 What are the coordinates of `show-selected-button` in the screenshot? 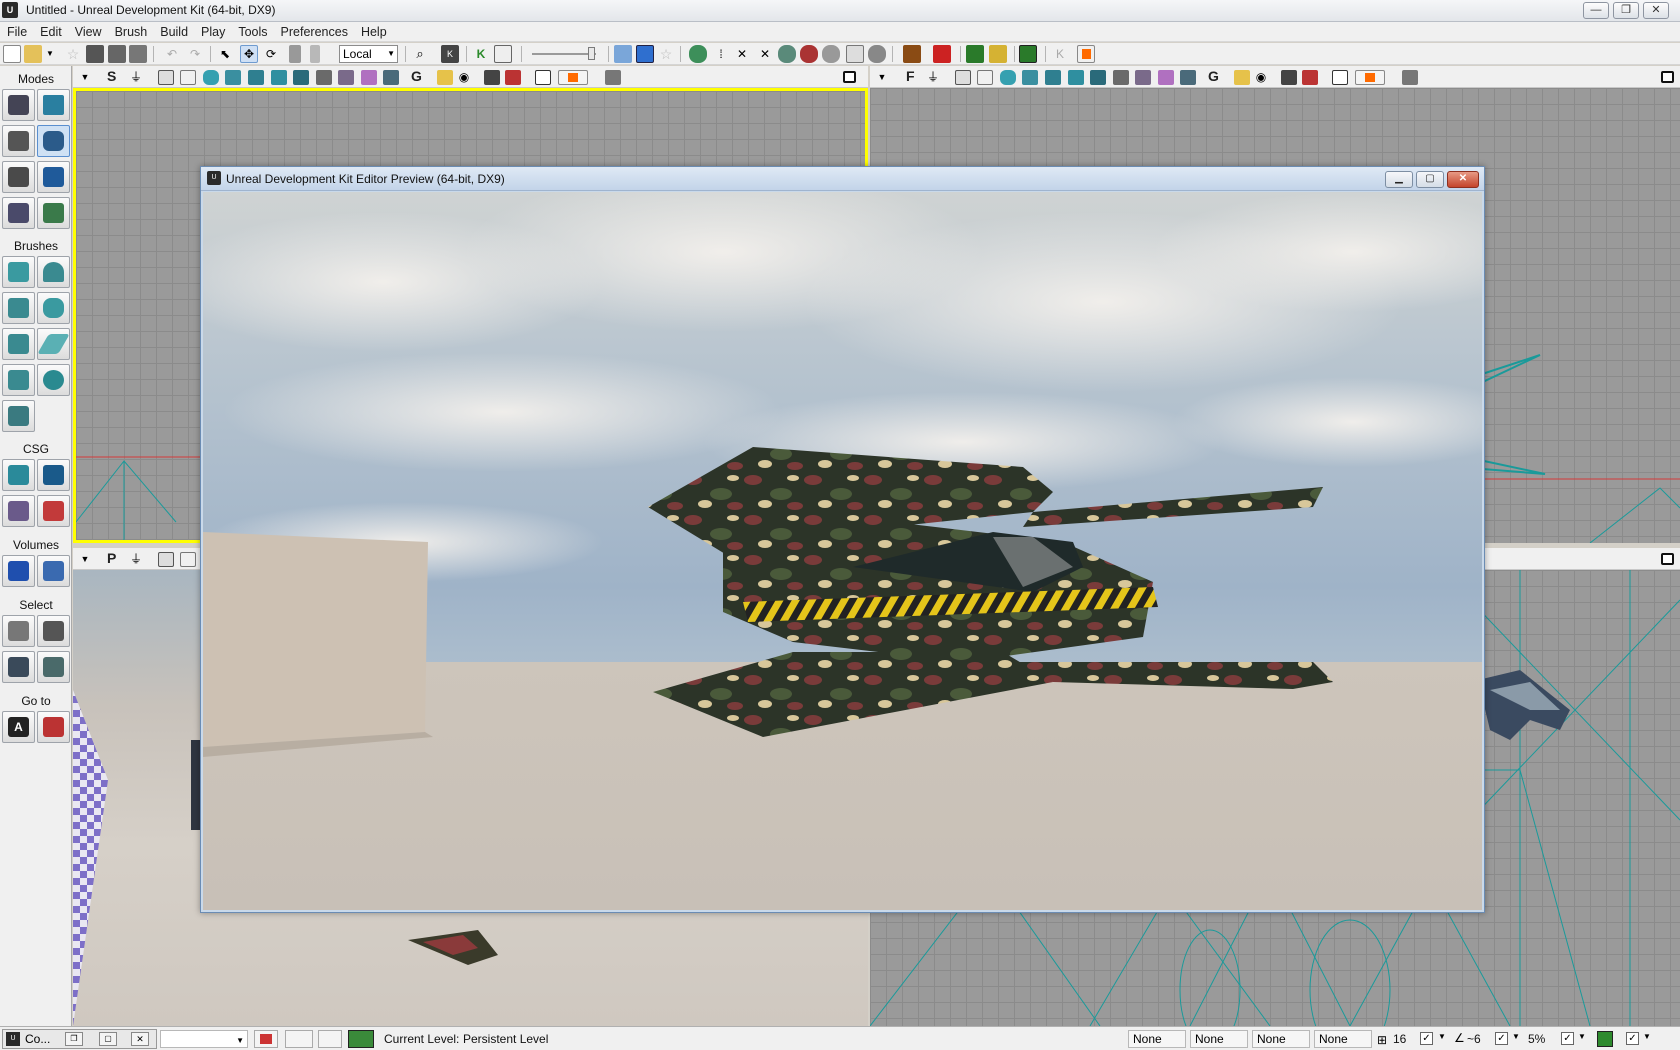 It's located at (18, 631).